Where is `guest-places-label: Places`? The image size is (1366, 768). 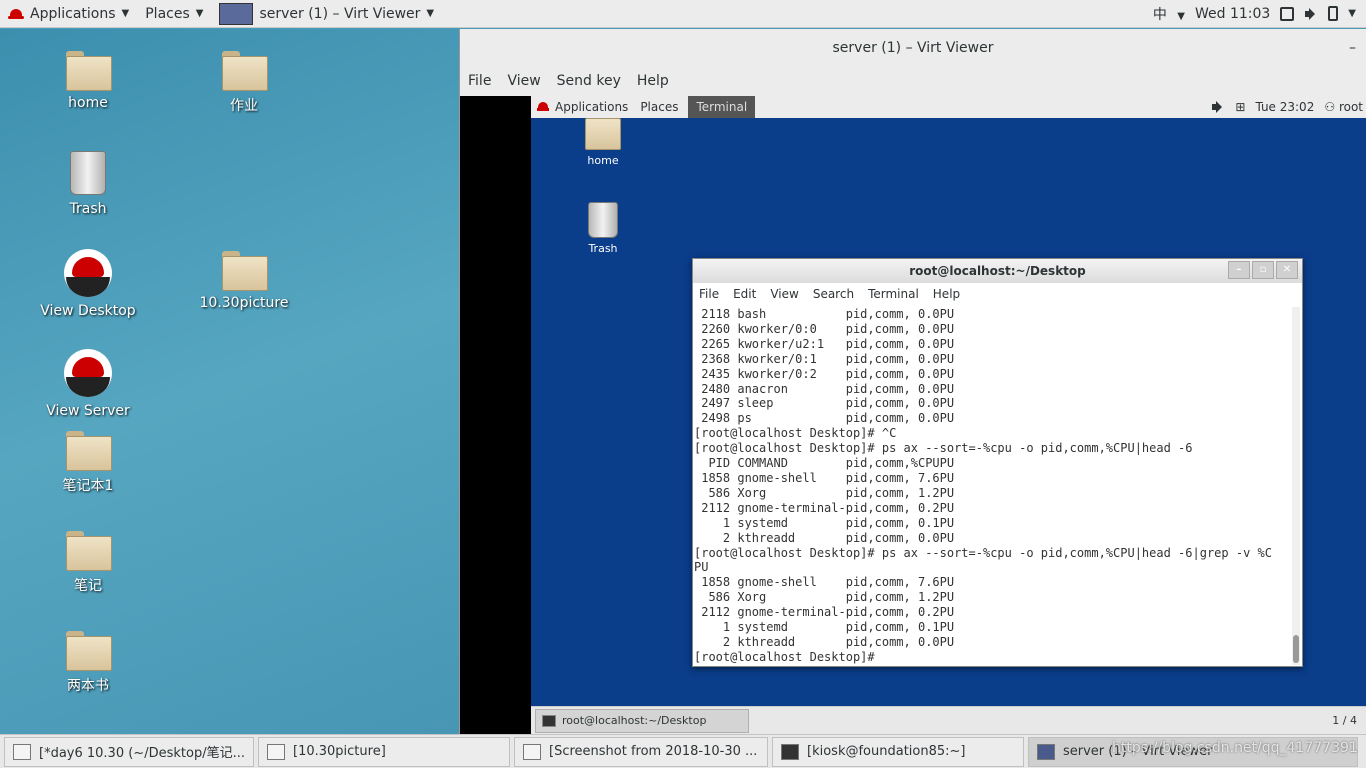 guest-places-label: Places is located at coordinates (659, 107).